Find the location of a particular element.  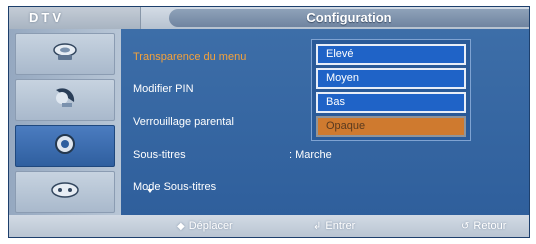

menu-item-change-pin: Modifier PIN is located at coordinates (163, 89).